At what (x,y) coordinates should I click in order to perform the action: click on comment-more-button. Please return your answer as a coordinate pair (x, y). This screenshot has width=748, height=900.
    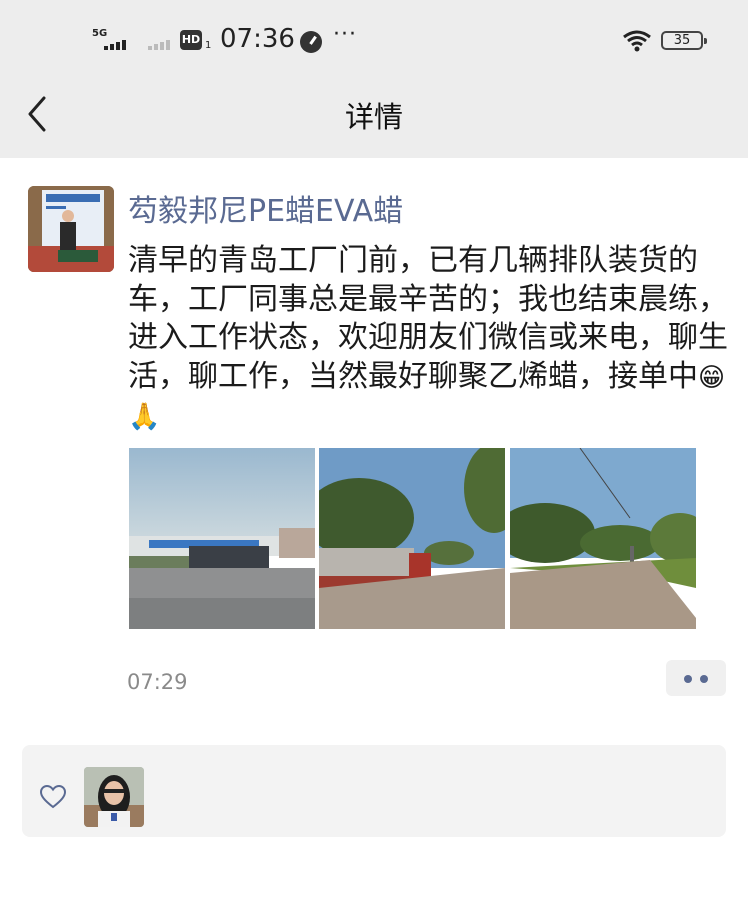
    Looking at the image, I should click on (696, 678).